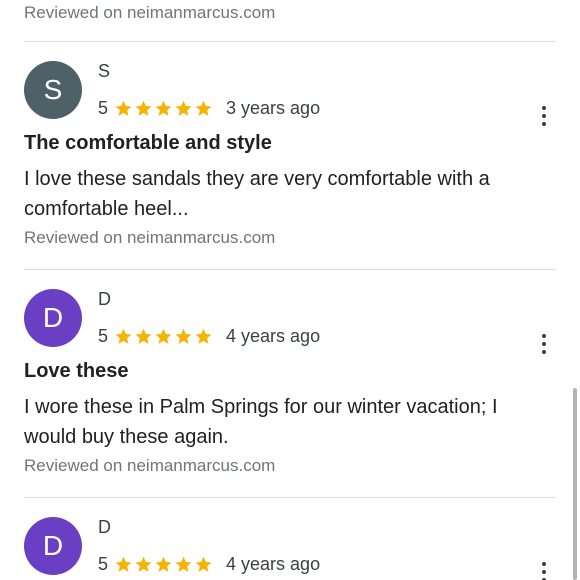  I want to click on review-title: Love these, so click(76, 371).